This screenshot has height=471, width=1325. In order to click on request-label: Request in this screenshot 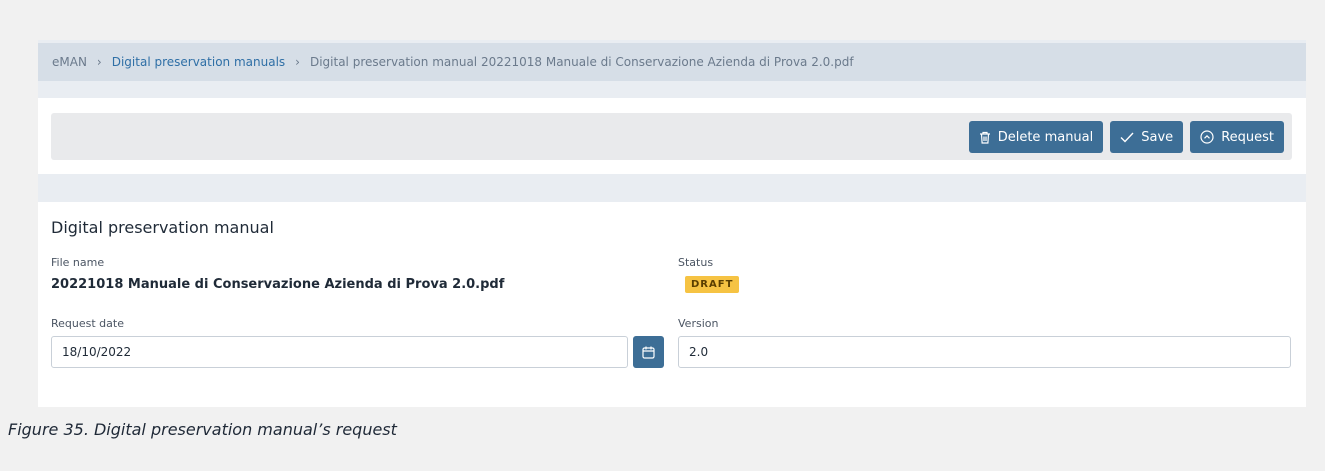, I will do `click(1247, 137)`.